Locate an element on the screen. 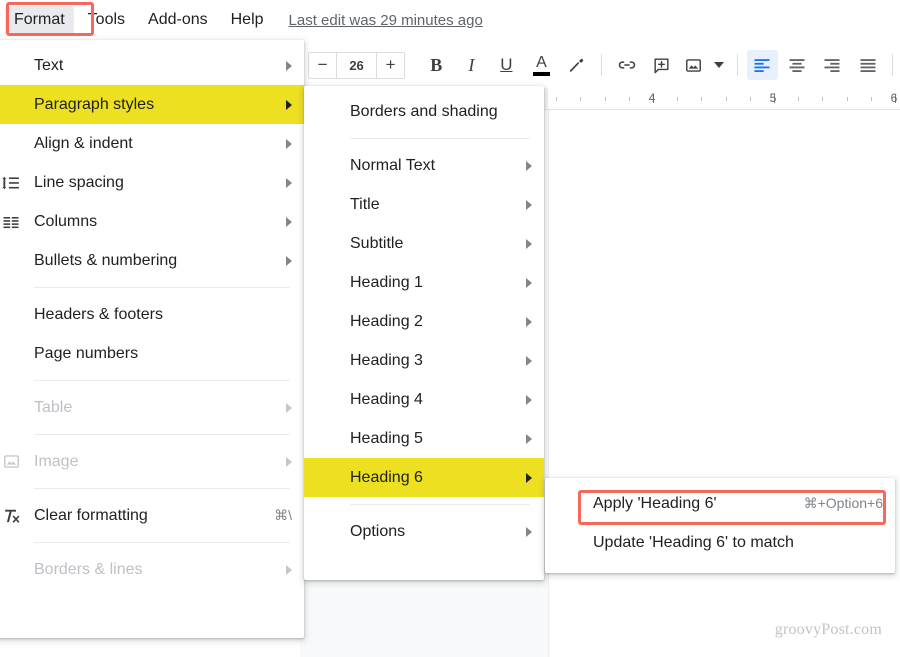 The height and width of the screenshot is (657, 900). insert-link-button is located at coordinates (626, 65).